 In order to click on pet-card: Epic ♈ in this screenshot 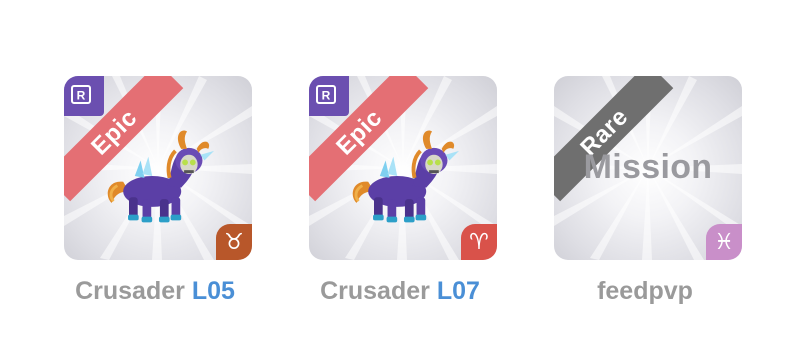, I will do `click(403, 168)`.